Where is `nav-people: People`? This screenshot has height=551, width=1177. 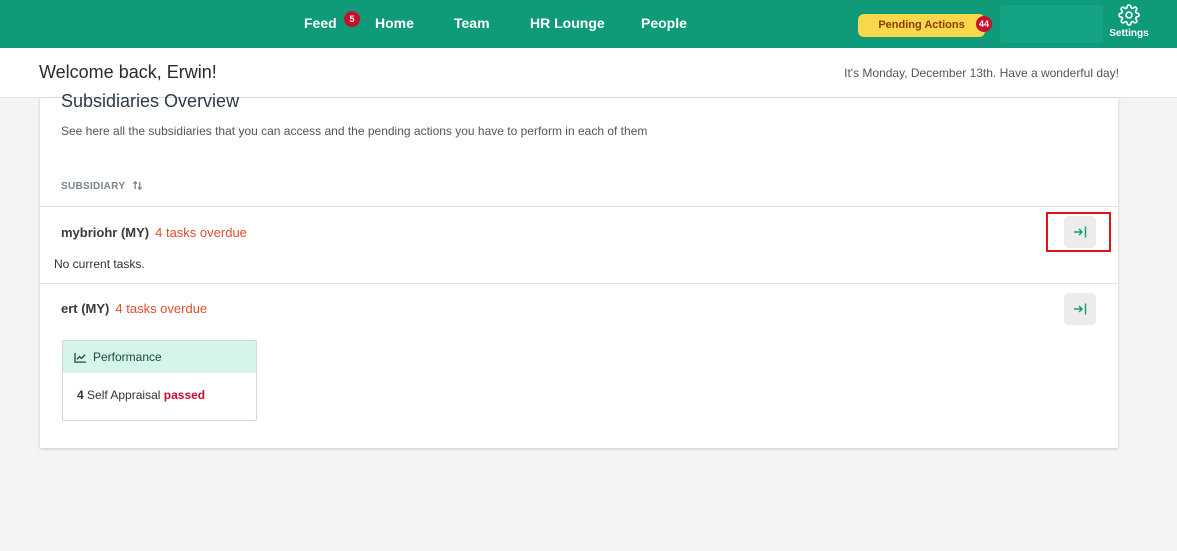
nav-people: People is located at coordinates (664, 24).